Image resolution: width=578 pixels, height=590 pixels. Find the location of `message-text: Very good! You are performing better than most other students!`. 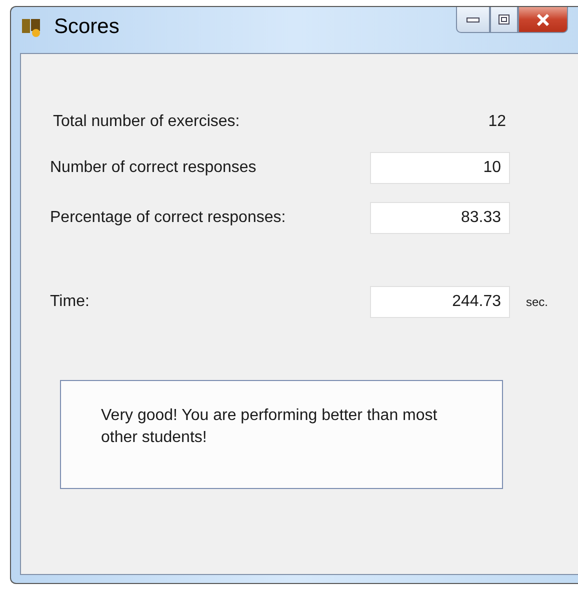

message-text: Very good! You are performing better than most other students! is located at coordinates (269, 427).